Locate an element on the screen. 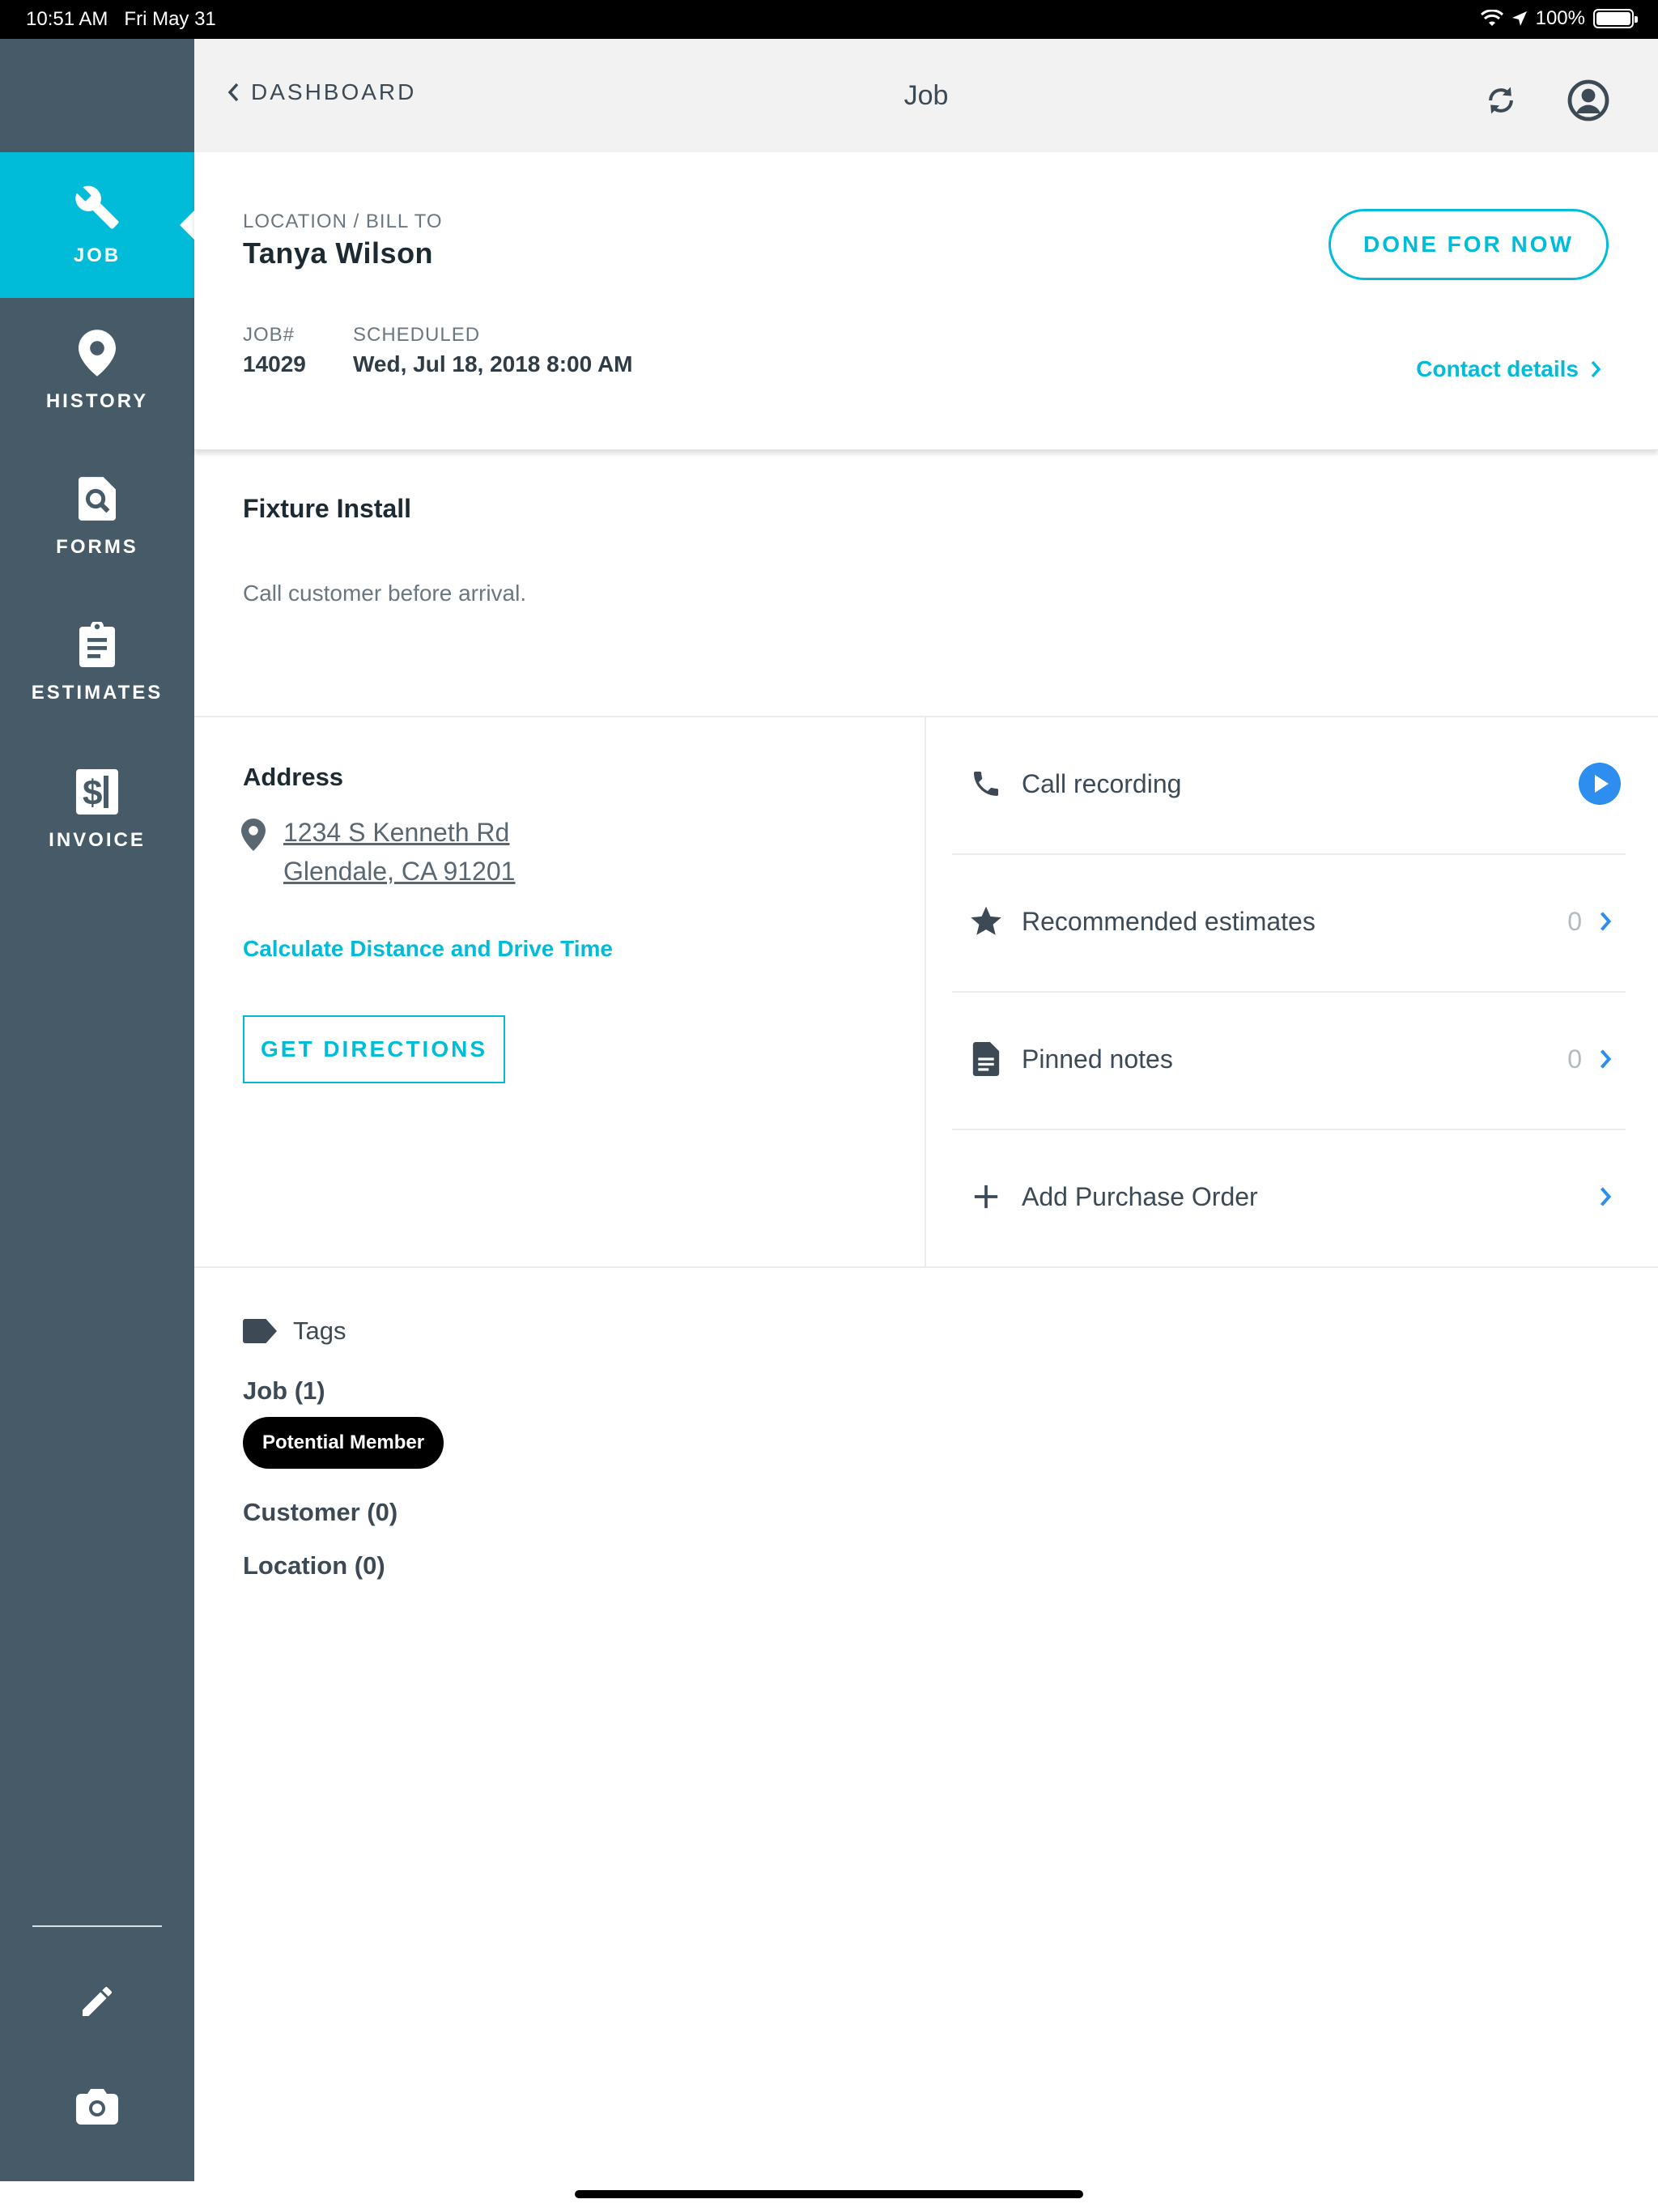  pinned-notes-count: 0 is located at coordinates (1574, 1059).